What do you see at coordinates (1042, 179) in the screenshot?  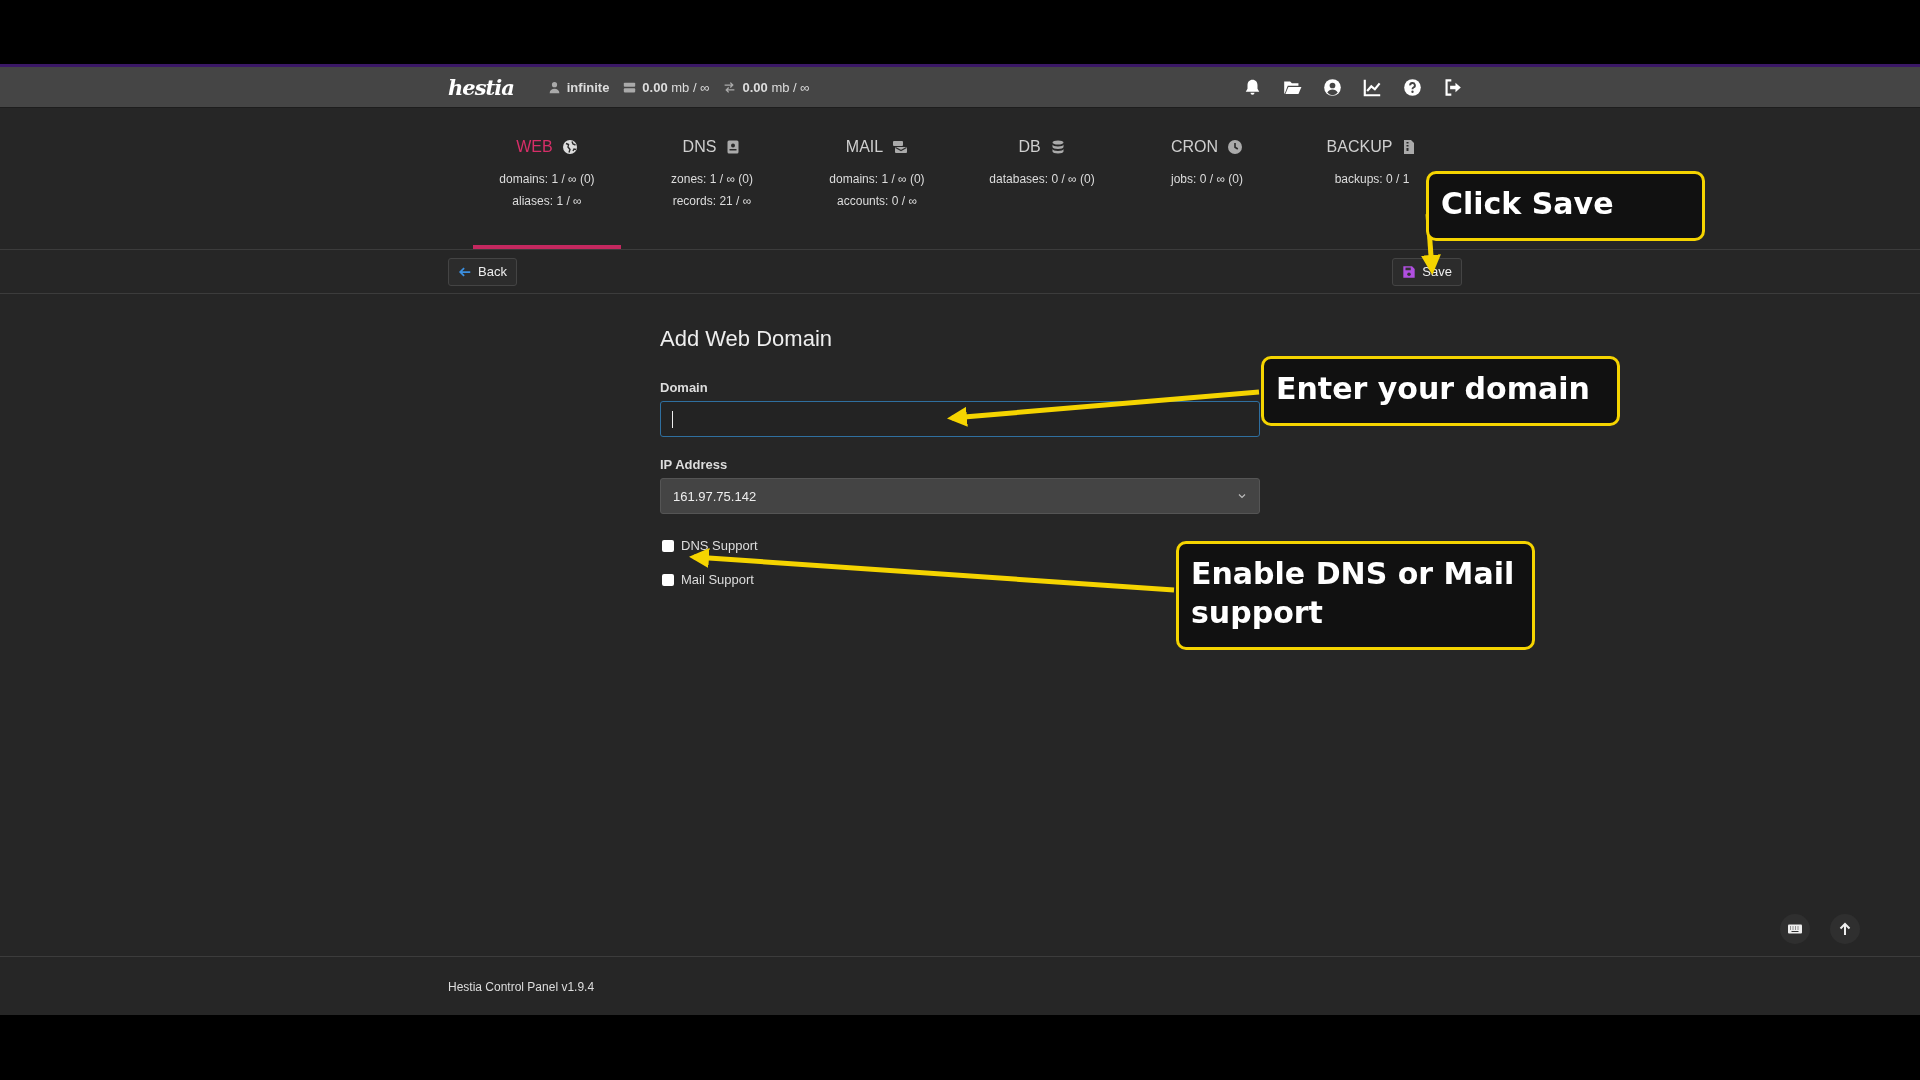 I see `tab-stat: databases: 0 / ∞ (0)` at bounding box center [1042, 179].